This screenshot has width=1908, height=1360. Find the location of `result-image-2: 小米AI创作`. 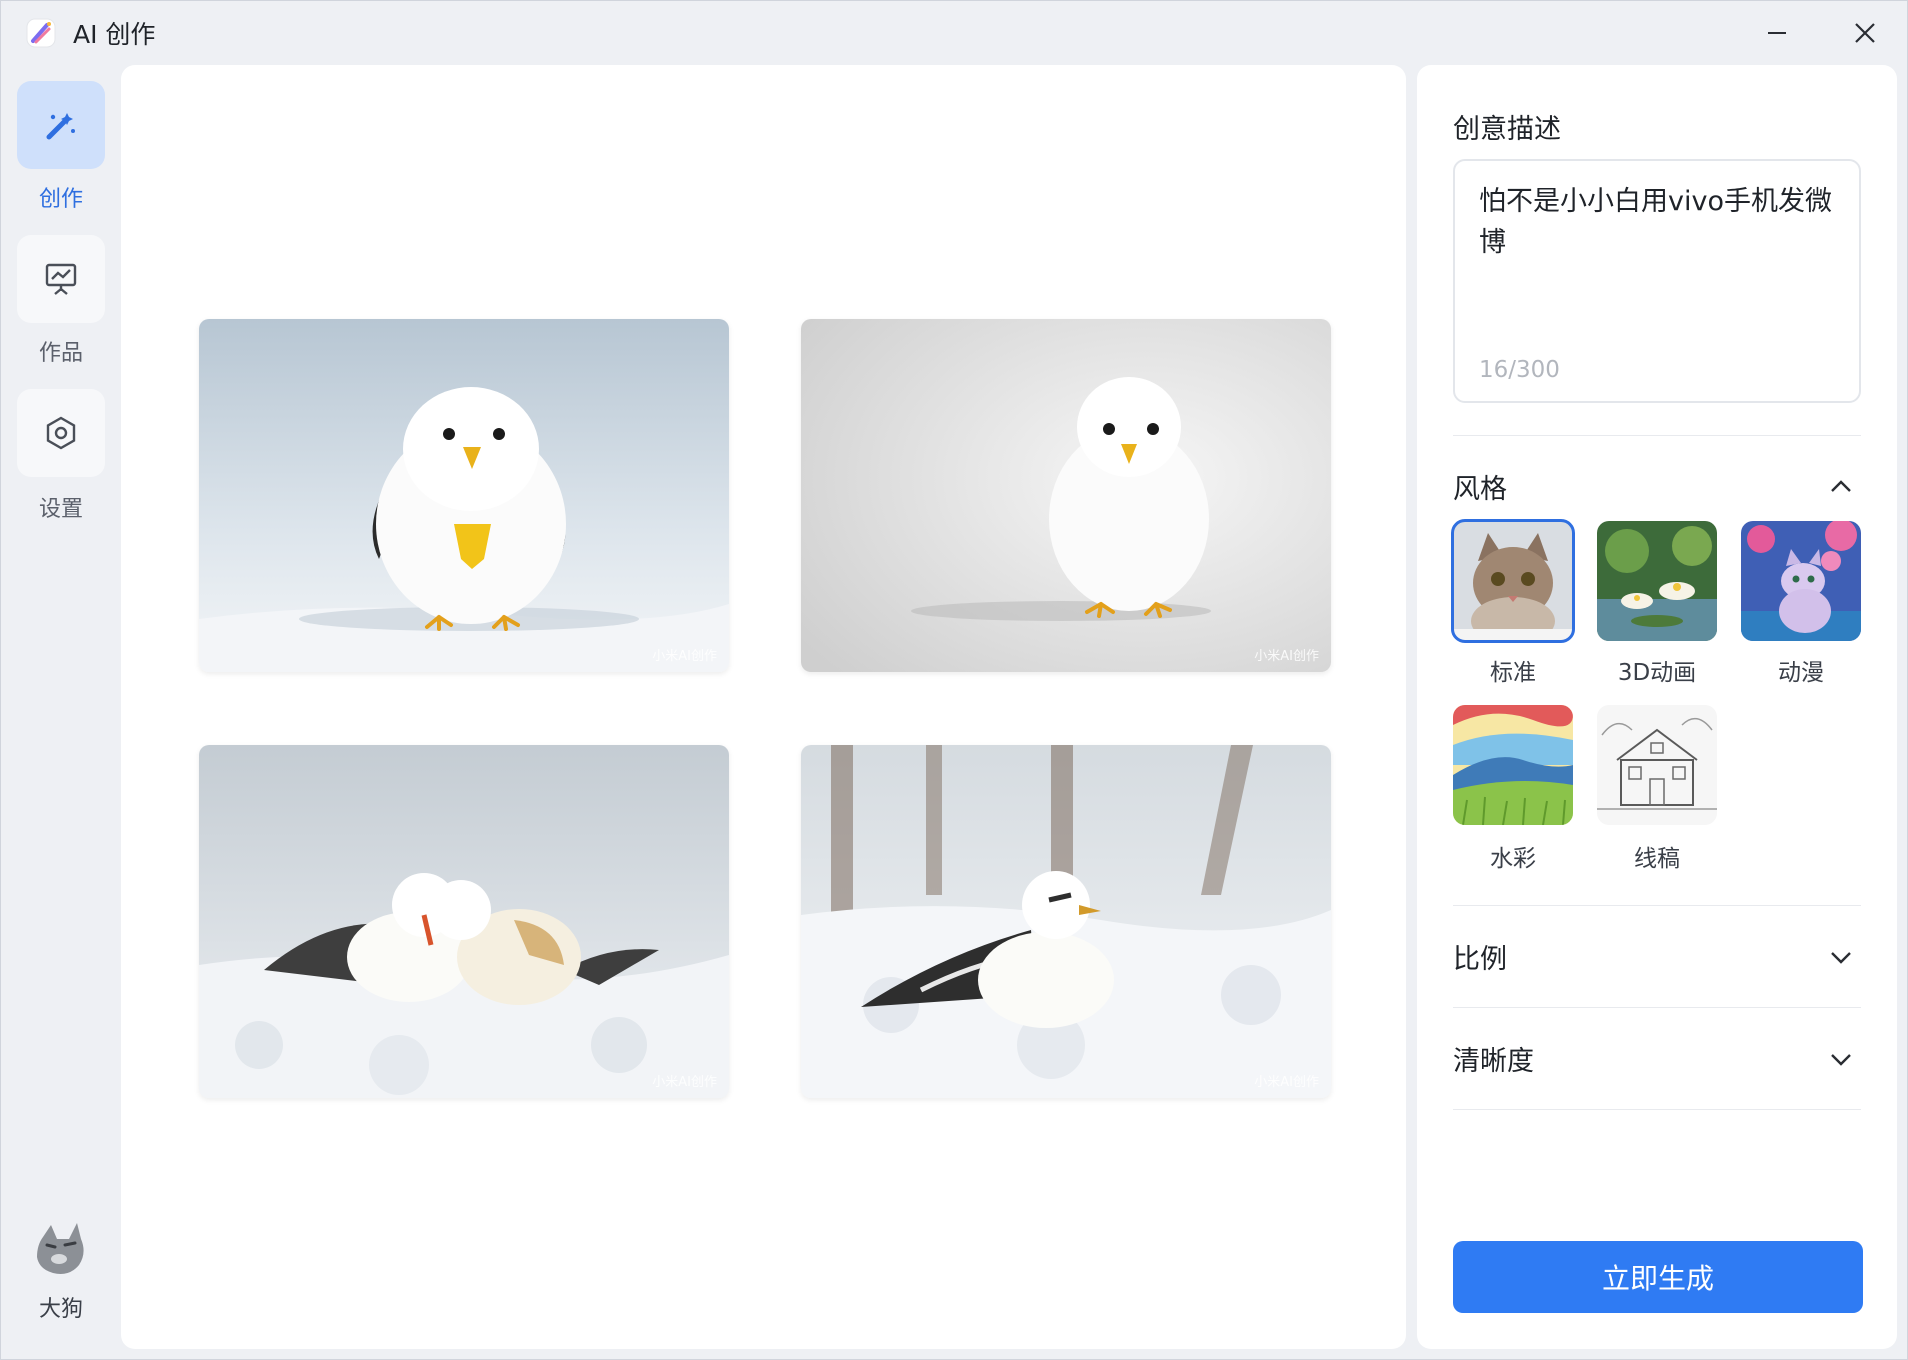

result-image-2: 小米AI创作 is located at coordinates (1066, 495).